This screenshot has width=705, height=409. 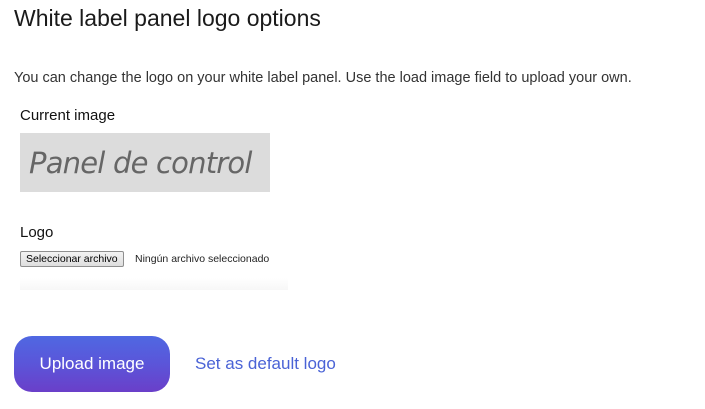 What do you see at coordinates (37, 232) in the screenshot?
I see `logo-field-label: Logo` at bounding box center [37, 232].